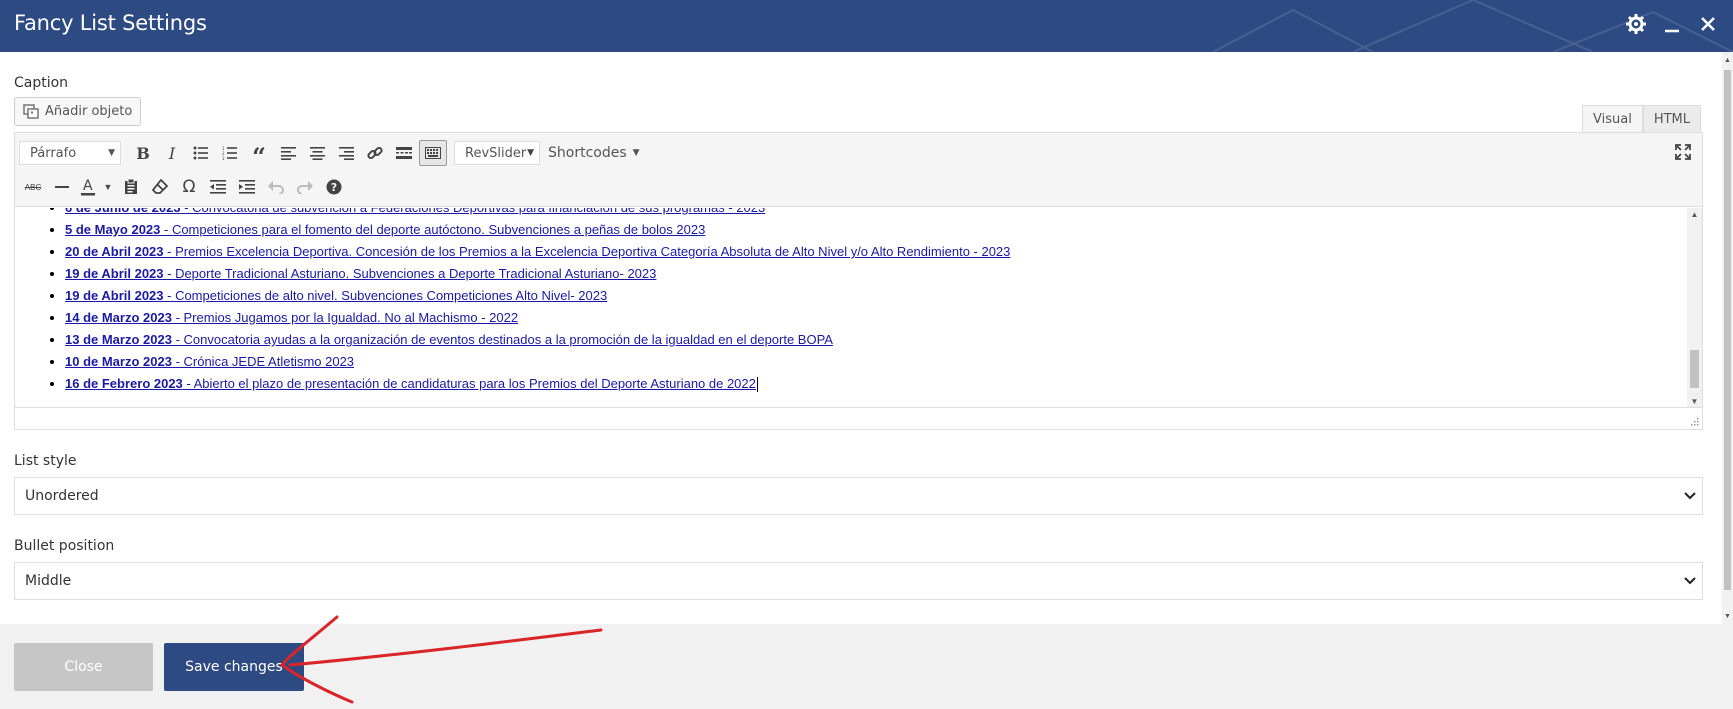 This screenshot has width=1733, height=709. Describe the element at coordinates (259, 154) in the screenshot. I see `blockquote-icon: “` at that location.